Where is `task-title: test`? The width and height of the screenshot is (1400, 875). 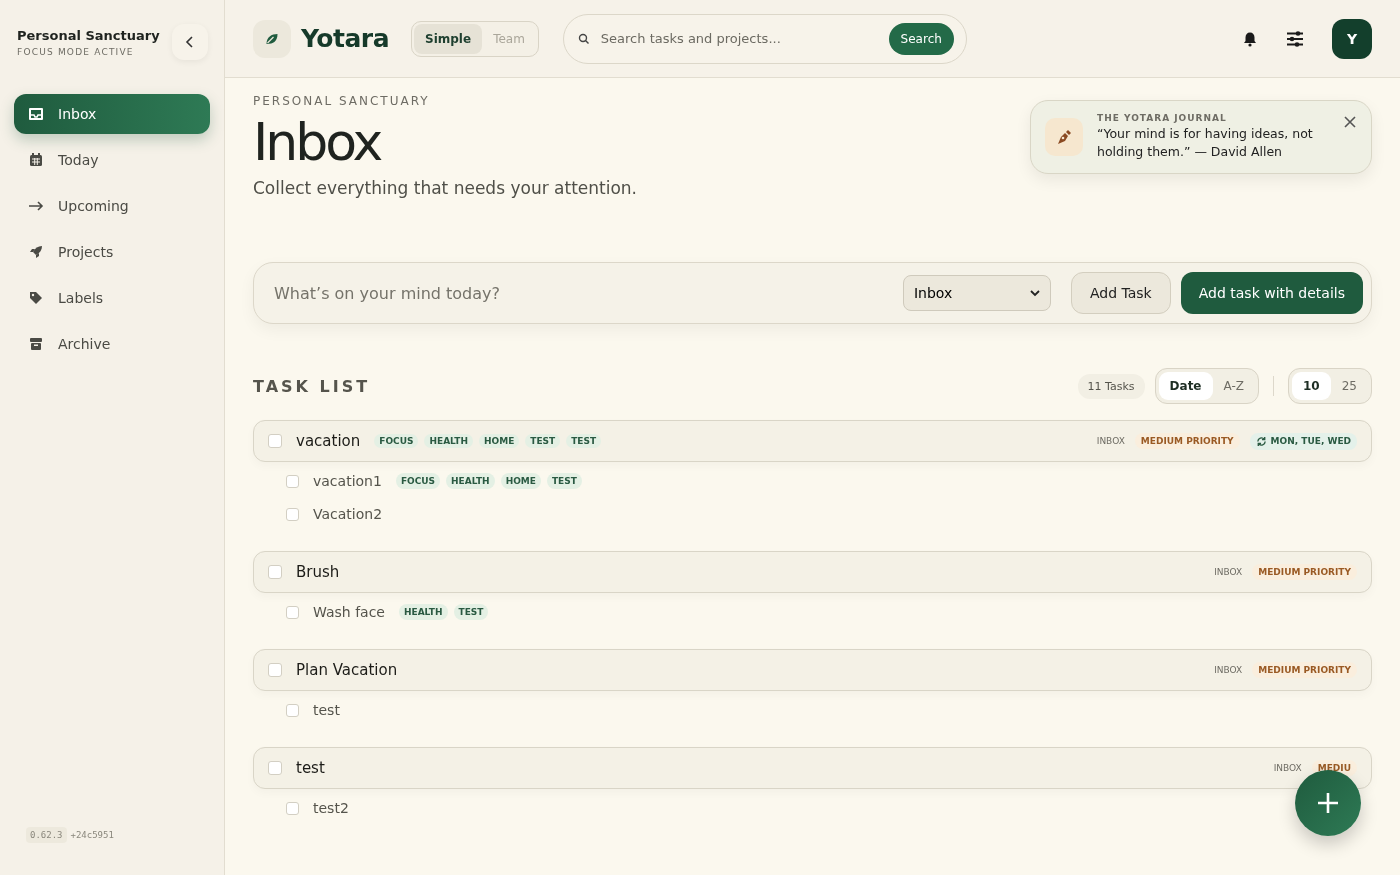
task-title: test is located at coordinates (310, 768).